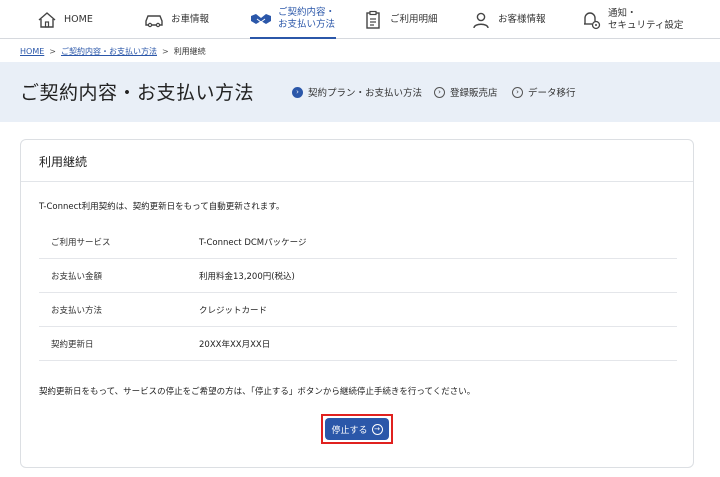 The image size is (720, 477). What do you see at coordinates (247, 277) in the screenshot?
I see `info-value: 利用料金13,200円(税込)` at bounding box center [247, 277].